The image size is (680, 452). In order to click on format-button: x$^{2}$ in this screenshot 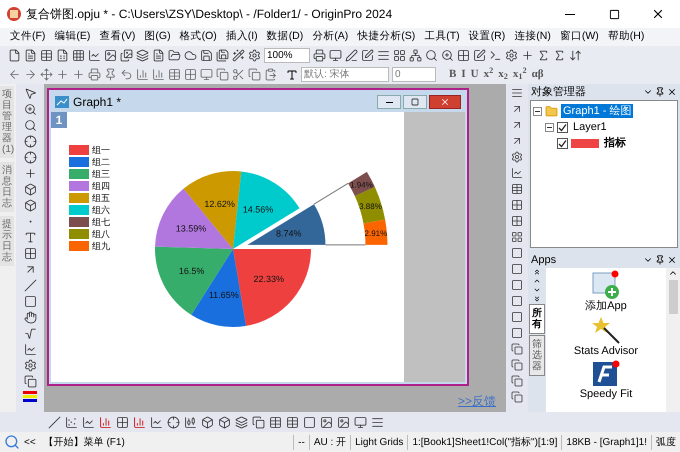, I will do `click(489, 74)`.